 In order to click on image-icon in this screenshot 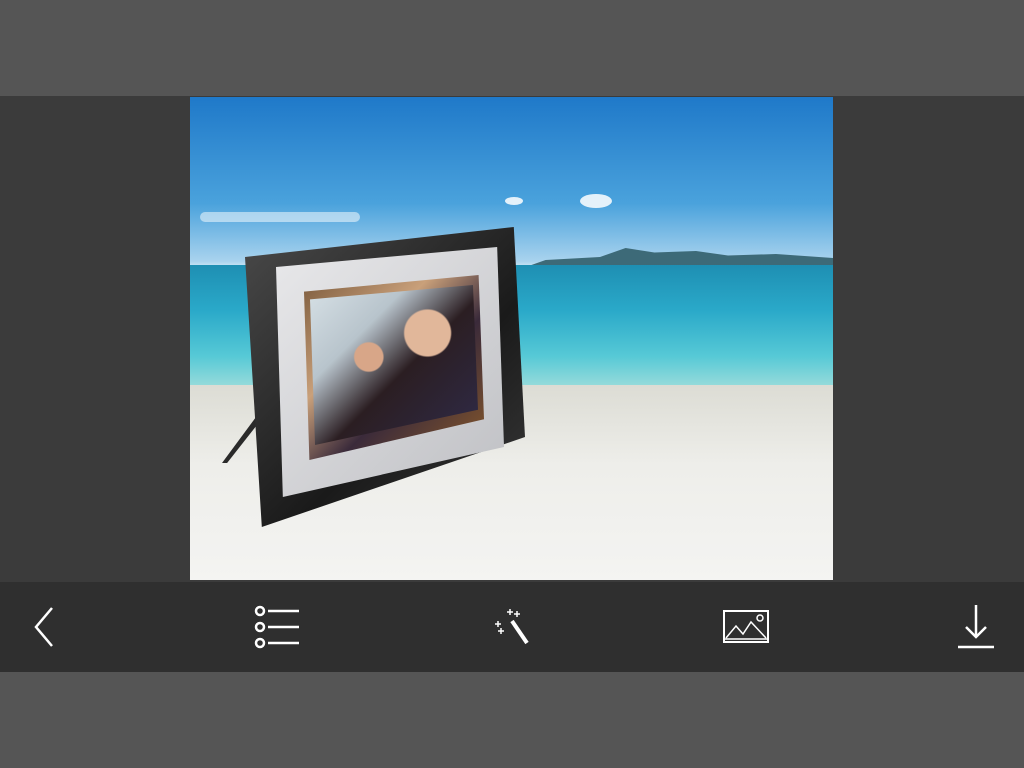, I will do `click(746, 627)`.